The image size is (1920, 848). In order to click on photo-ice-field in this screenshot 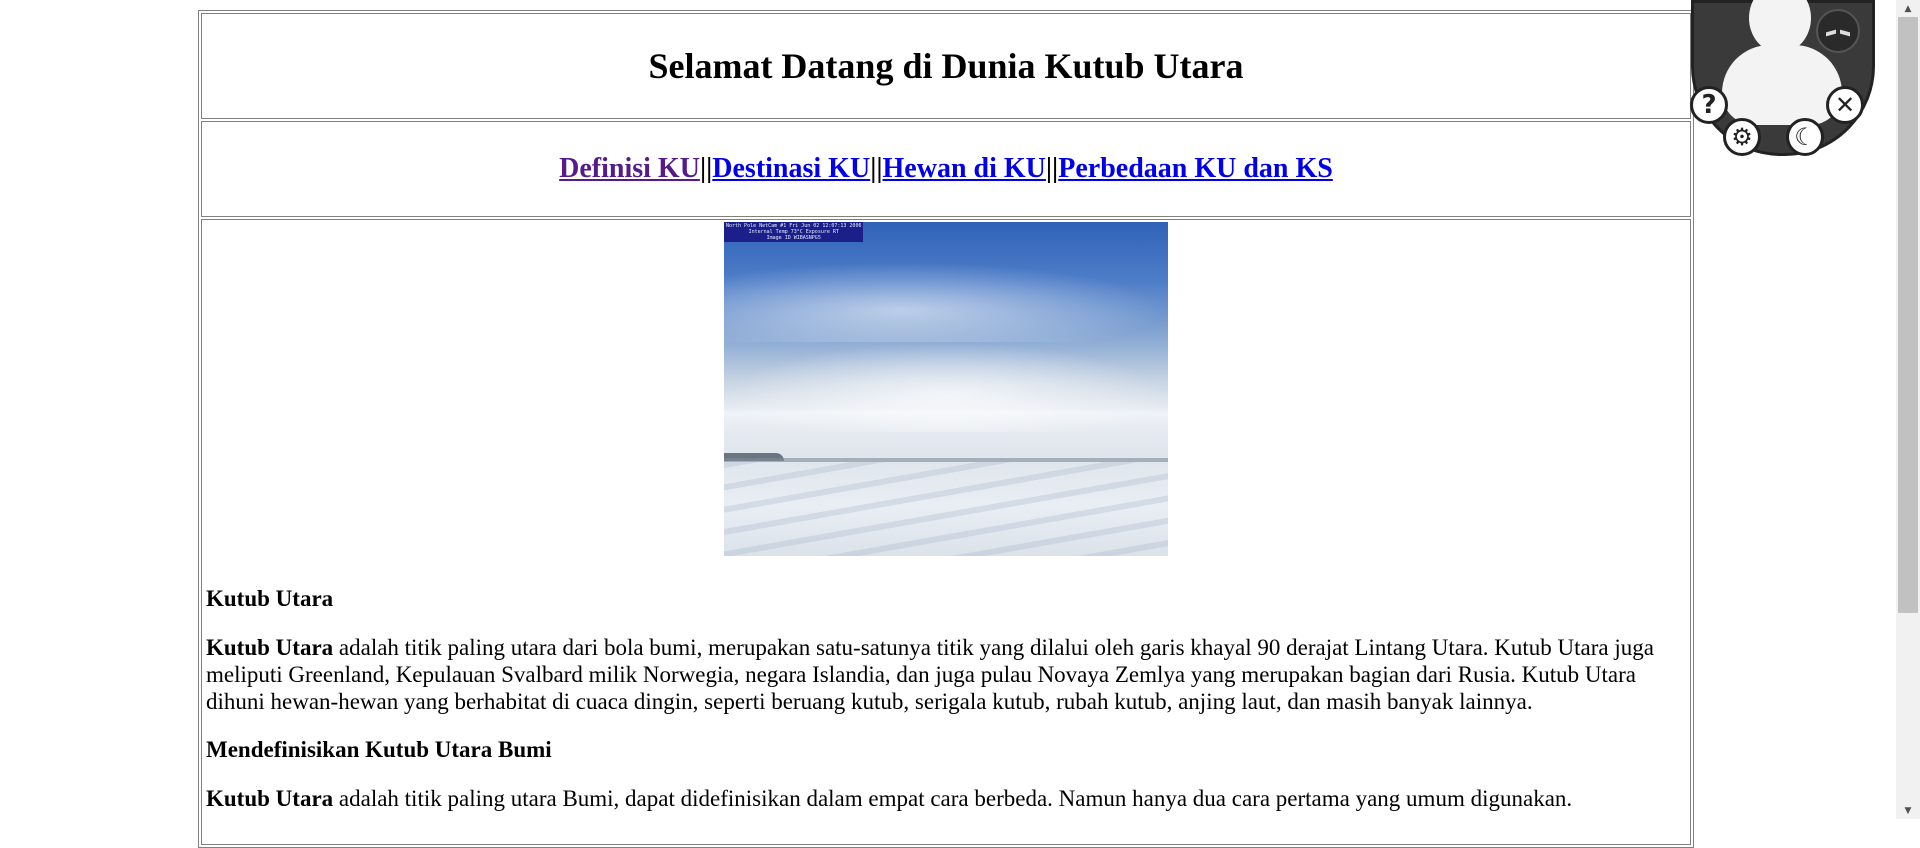, I will do `click(946, 509)`.